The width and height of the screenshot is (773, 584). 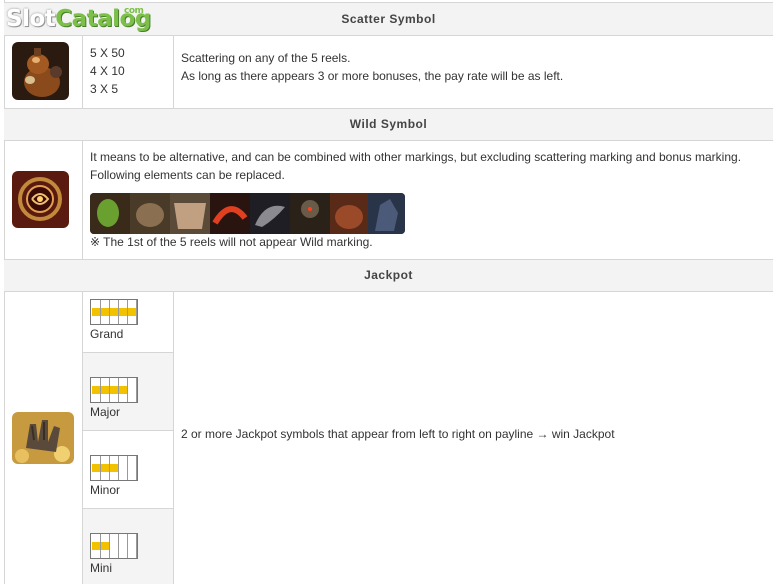 I want to click on scatter-pay-4: 4 X 10, so click(x=107, y=71).